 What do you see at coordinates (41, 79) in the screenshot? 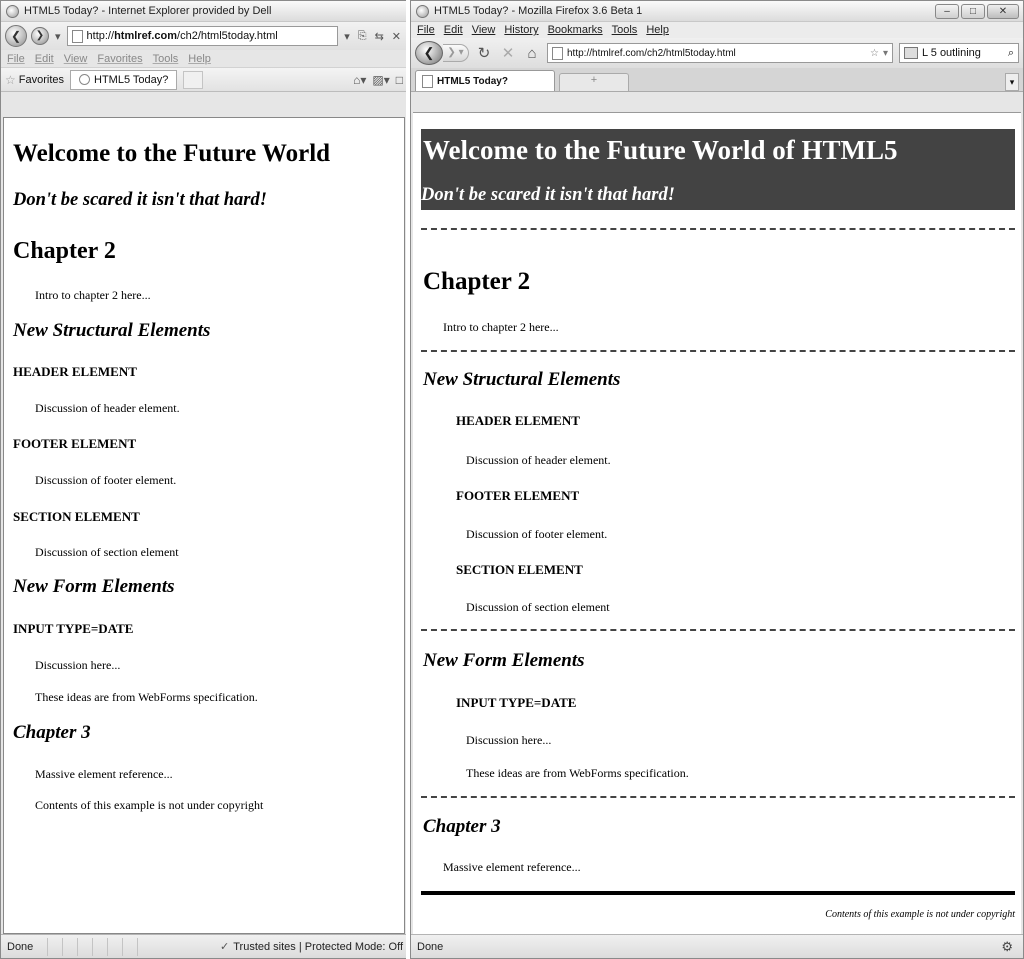
I see `favorites-label: Favorites` at bounding box center [41, 79].